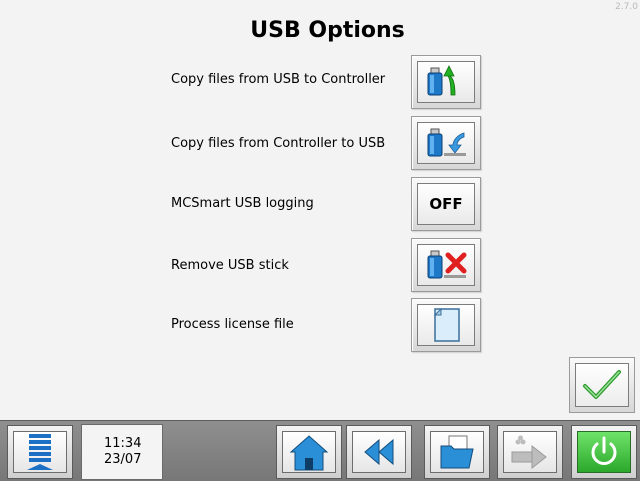 This screenshot has width=640, height=481. I want to click on clock-display: 11:34 23/07, so click(122, 452).